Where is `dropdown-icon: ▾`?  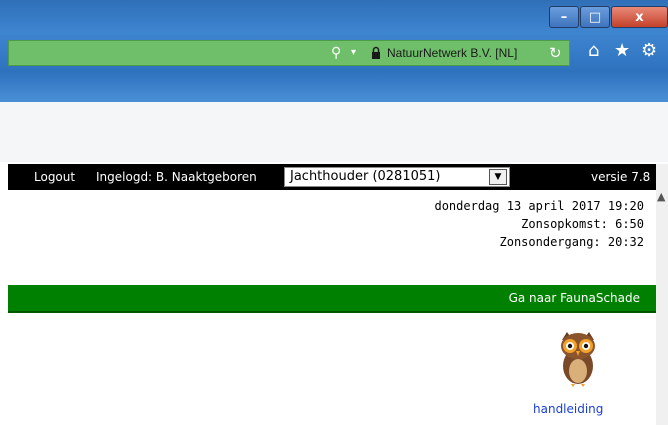
dropdown-icon: ▾ is located at coordinates (353, 52).